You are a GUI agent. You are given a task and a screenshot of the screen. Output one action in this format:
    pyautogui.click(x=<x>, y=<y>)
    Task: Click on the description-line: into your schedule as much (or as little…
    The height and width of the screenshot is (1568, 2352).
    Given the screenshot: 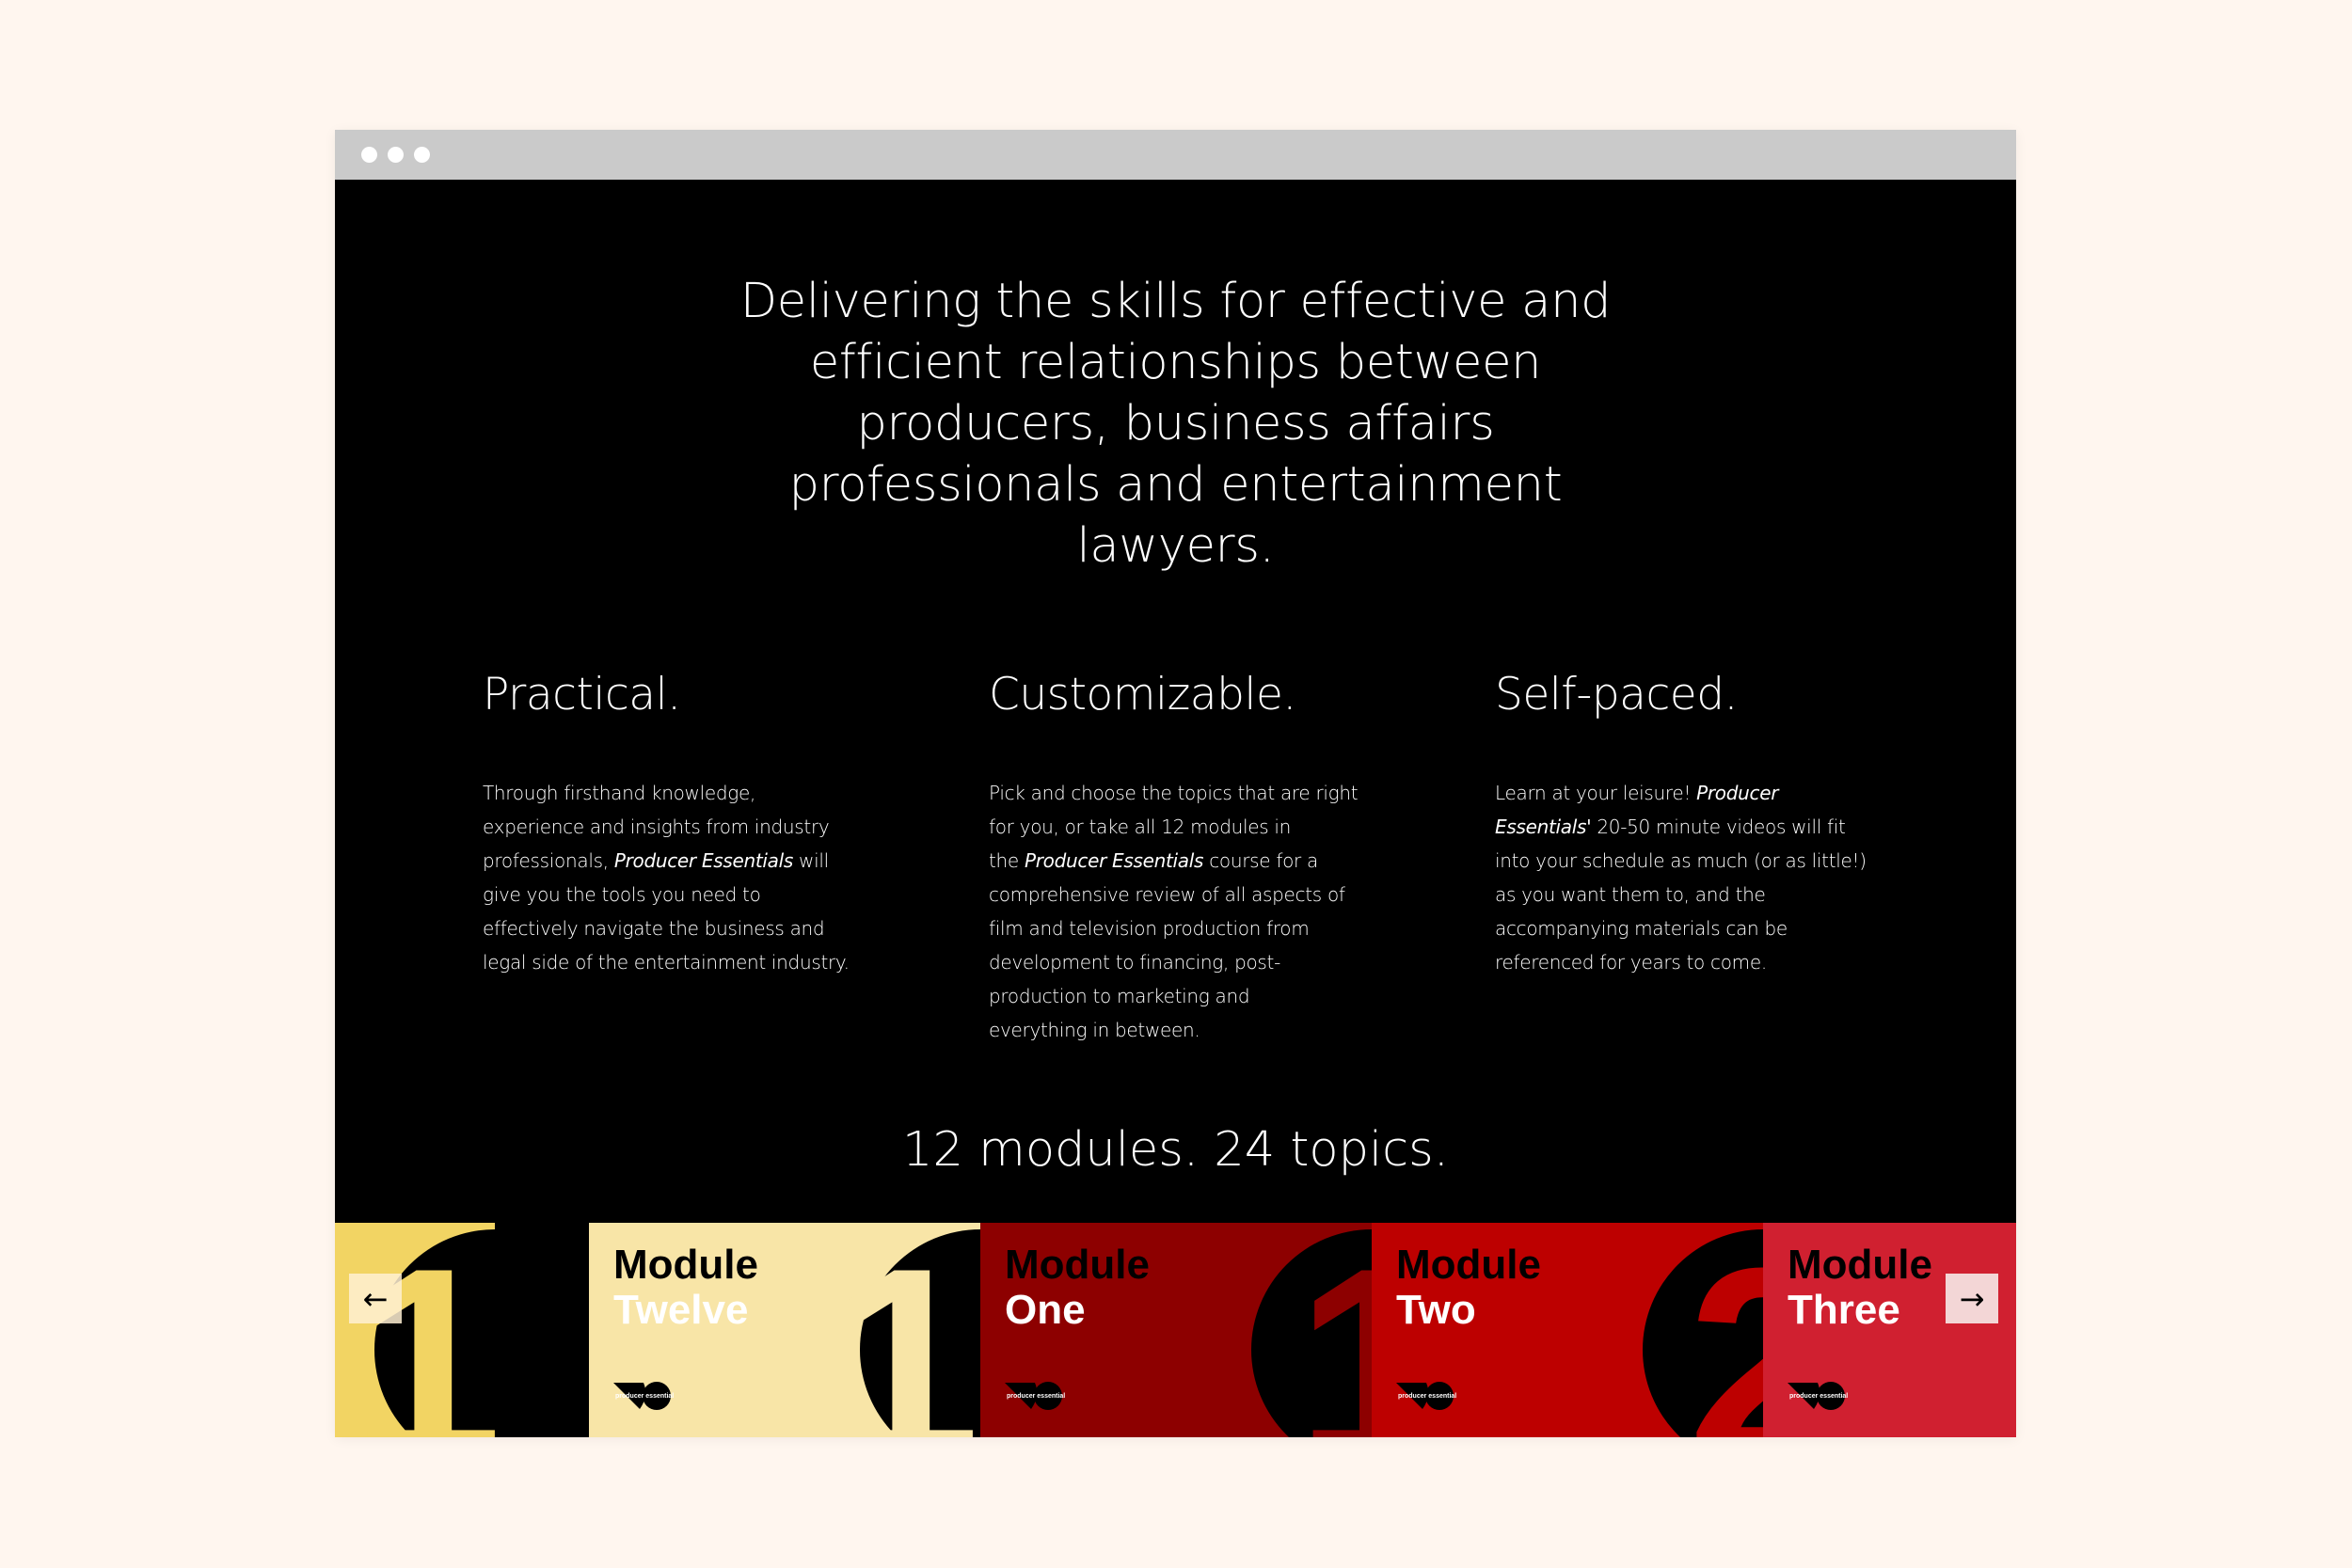 What is the action you would take?
    pyautogui.click(x=1692, y=861)
    